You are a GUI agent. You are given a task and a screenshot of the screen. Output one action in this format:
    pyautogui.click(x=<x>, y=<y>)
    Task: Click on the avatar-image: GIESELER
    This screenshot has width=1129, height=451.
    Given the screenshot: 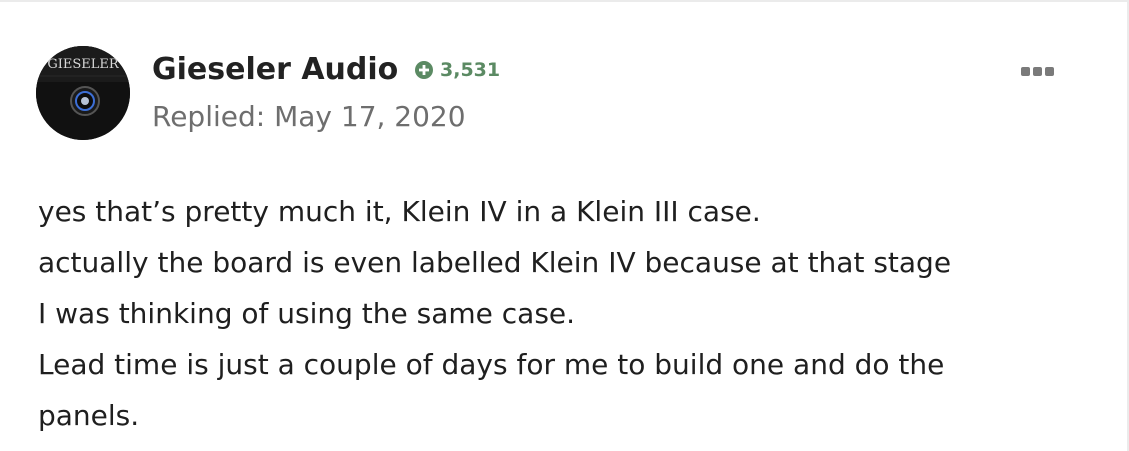 What is the action you would take?
    pyautogui.click(x=83, y=93)
    